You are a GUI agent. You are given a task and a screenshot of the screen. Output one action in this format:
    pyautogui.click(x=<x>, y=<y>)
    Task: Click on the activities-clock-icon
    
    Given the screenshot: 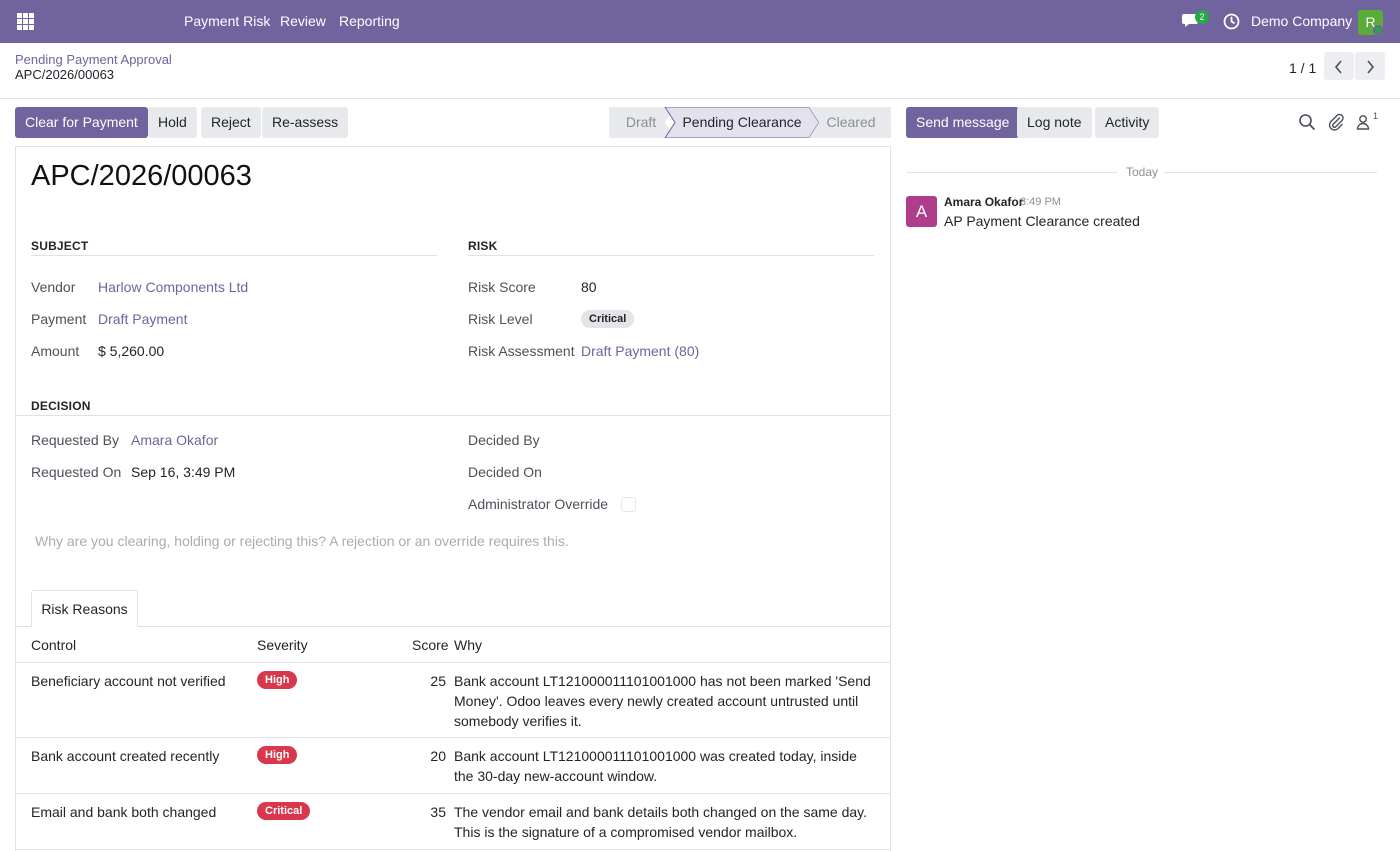 What is the action you would take?
    pyautogui.click(x=1231, y=21)
    